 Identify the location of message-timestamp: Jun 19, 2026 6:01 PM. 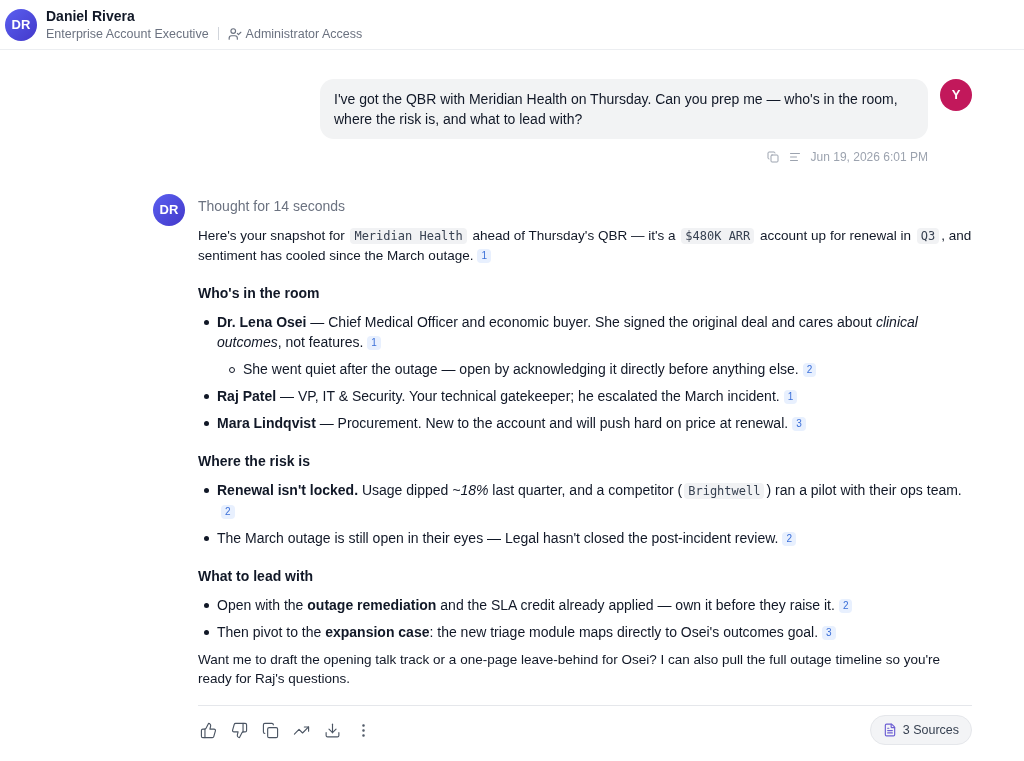
(869, 157).